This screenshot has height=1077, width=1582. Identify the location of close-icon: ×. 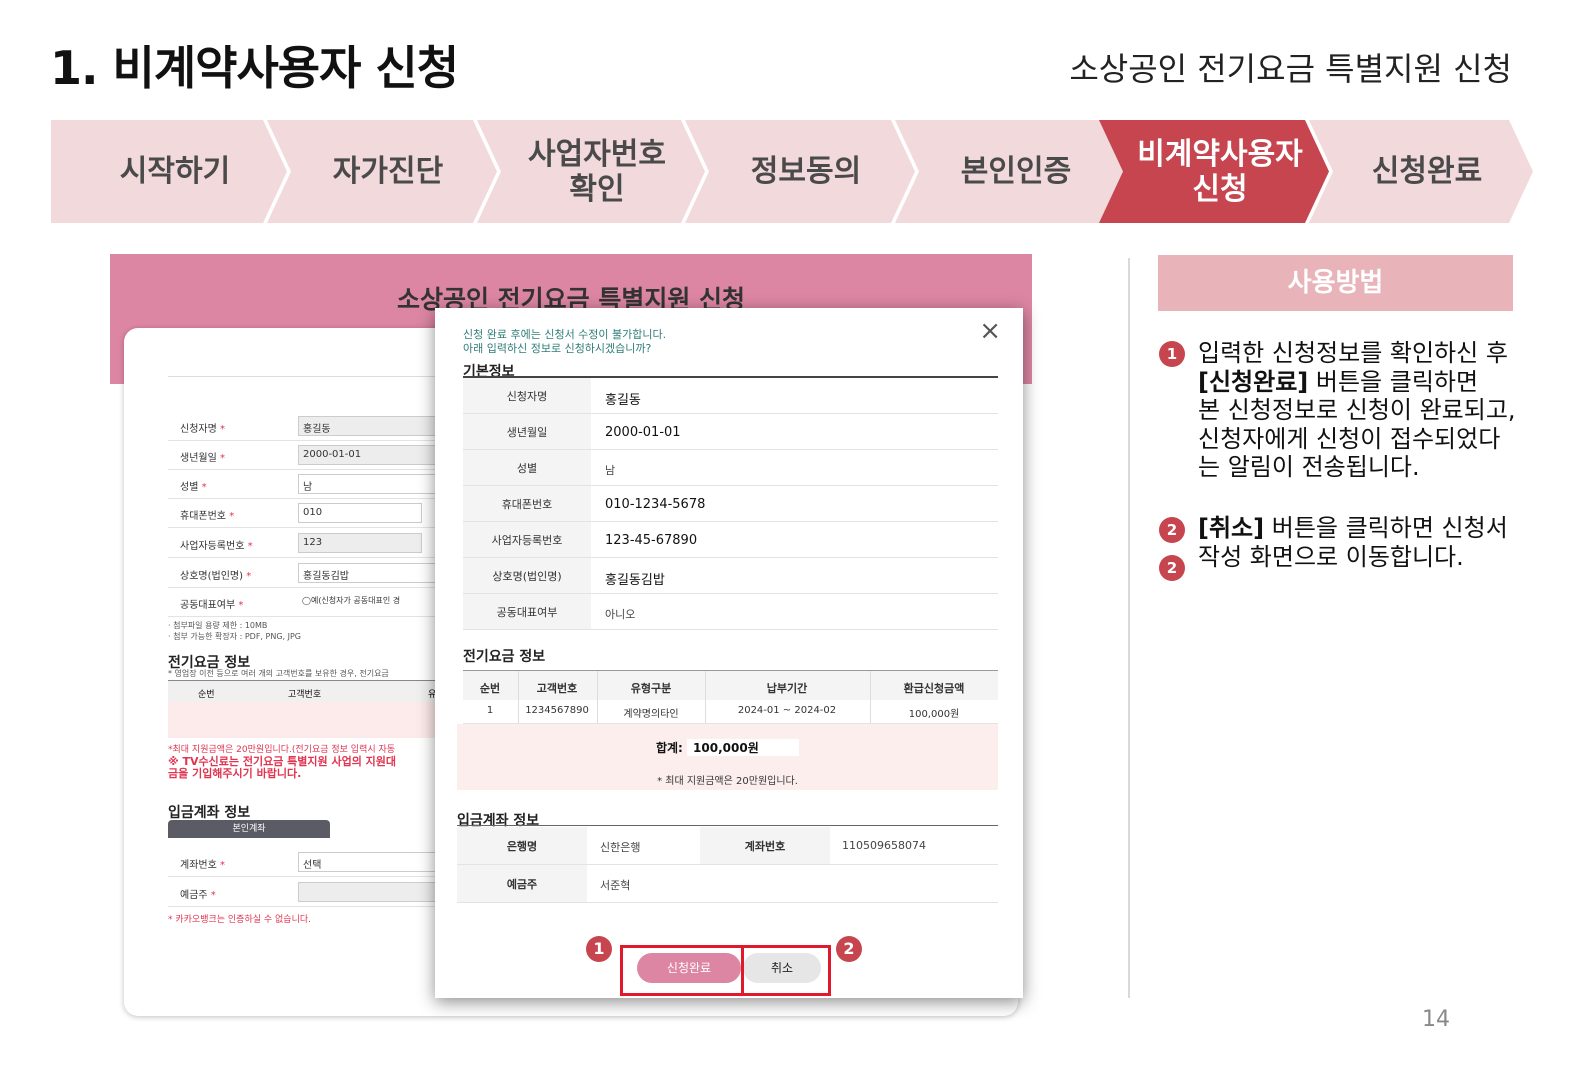
(990, 331).